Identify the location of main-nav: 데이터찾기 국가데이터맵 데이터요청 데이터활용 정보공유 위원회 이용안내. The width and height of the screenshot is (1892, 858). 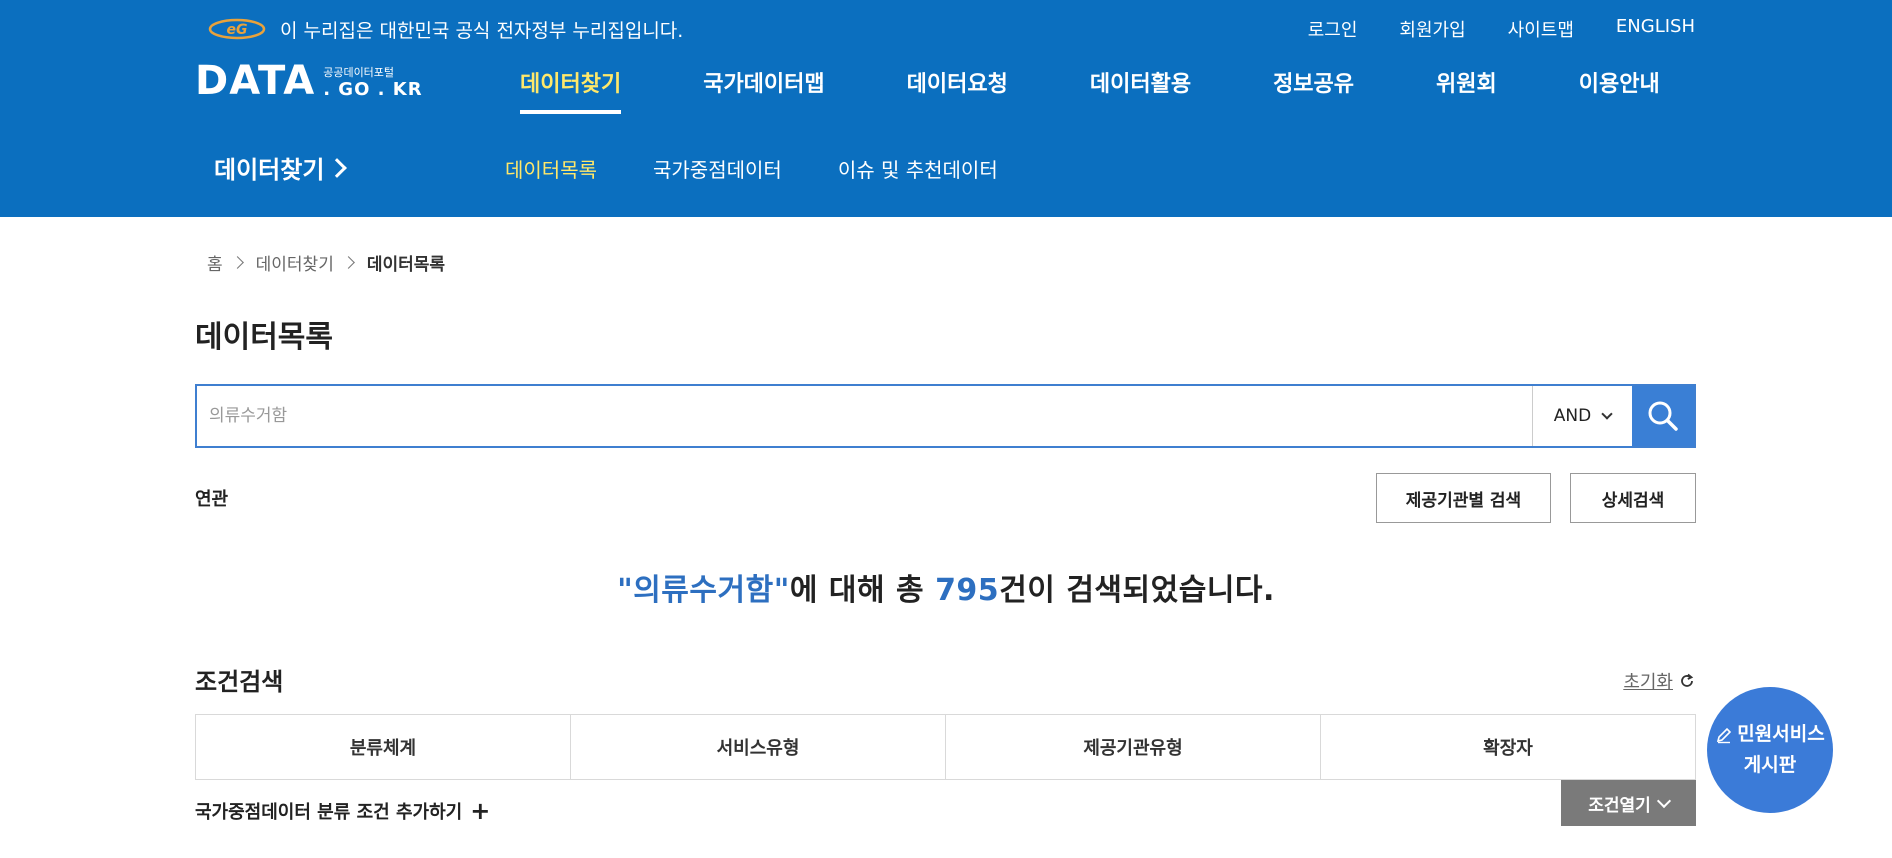
(1090, 90).